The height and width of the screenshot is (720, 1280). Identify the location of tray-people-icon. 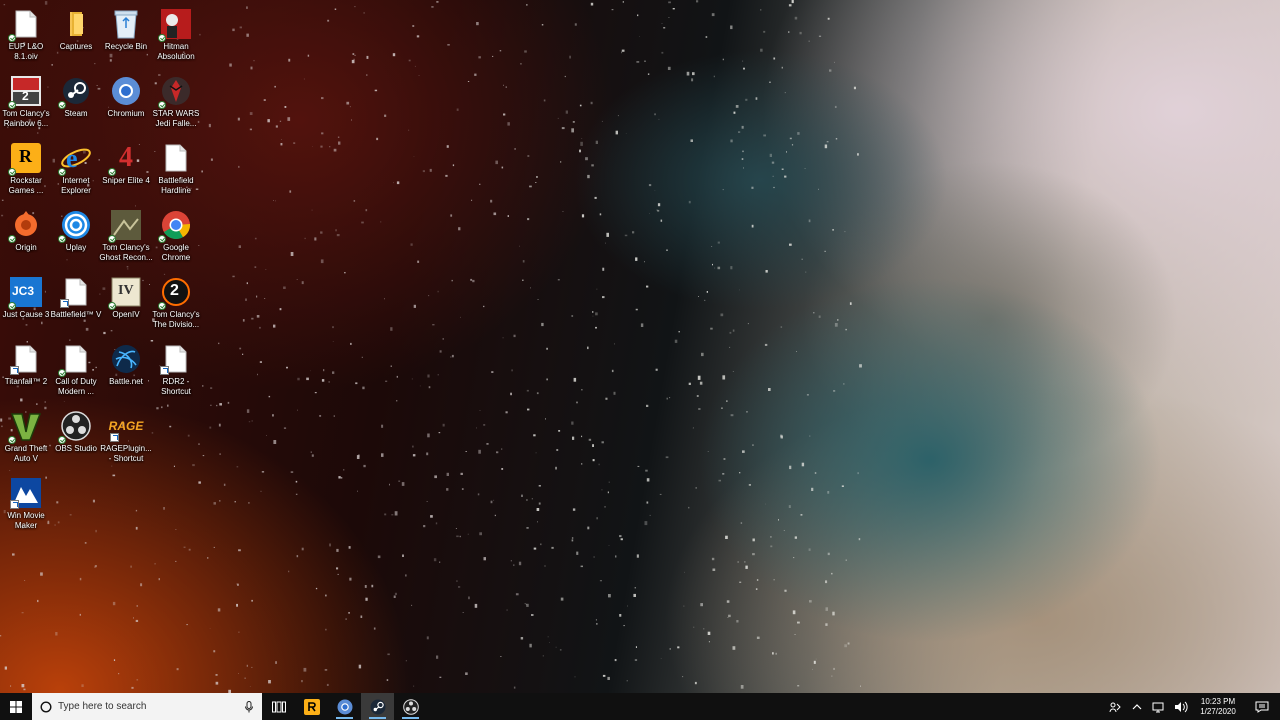
(1115, 706).